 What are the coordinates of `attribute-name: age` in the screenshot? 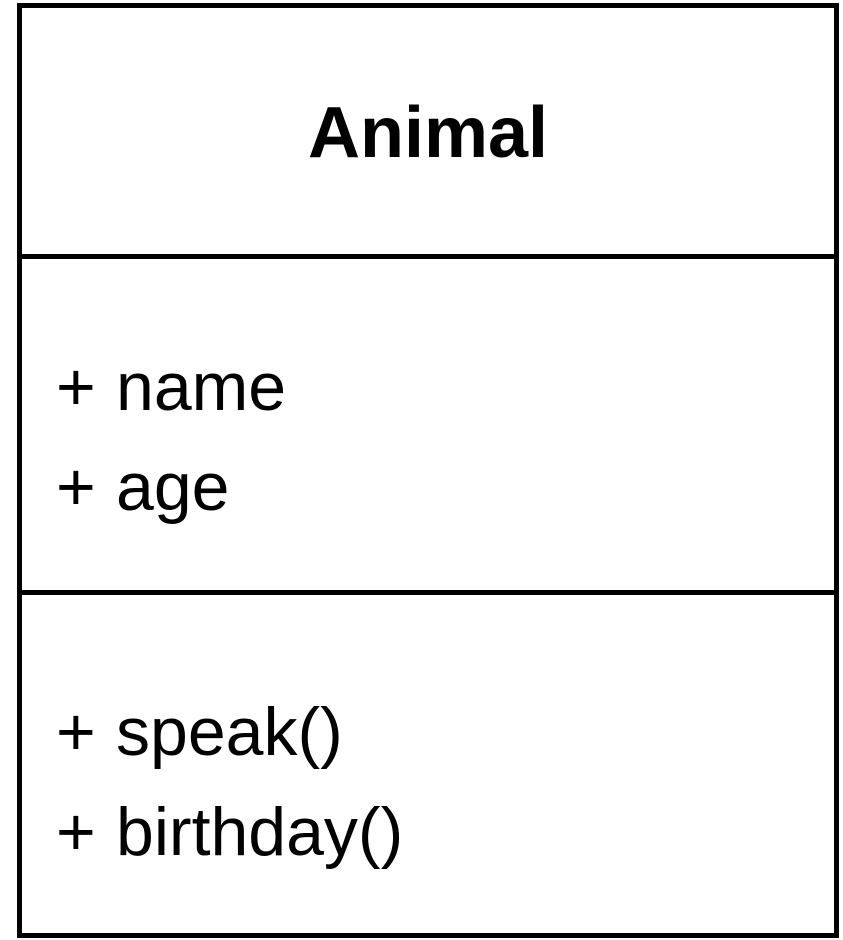 It's located at (173, 487).